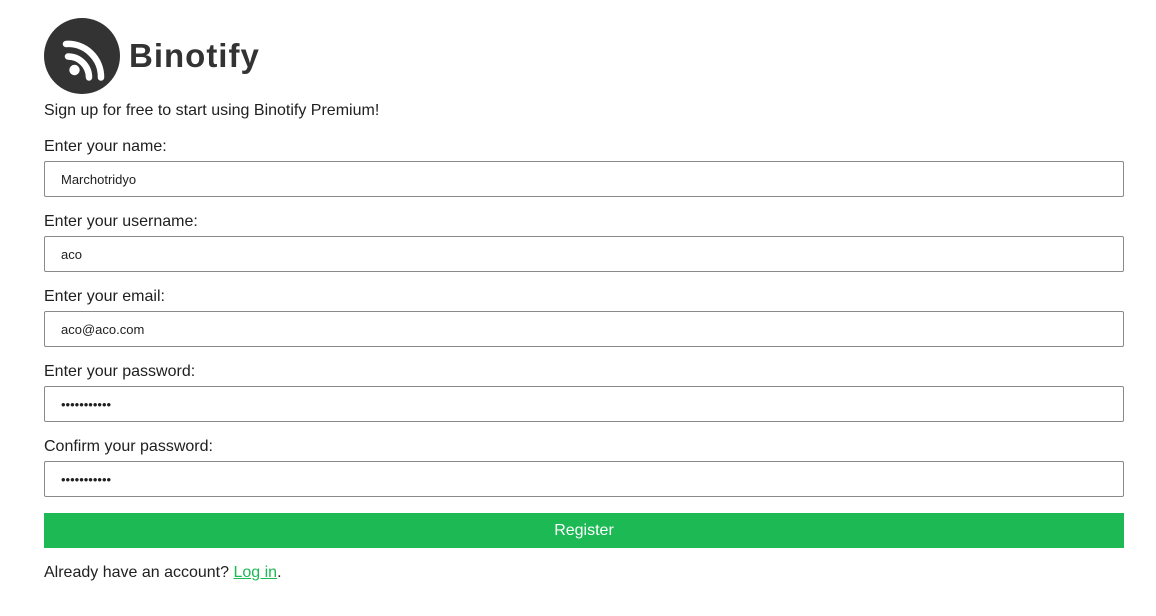  What do you see at coordinates (82, 56) in the screenshot?
I see `rss-feed-icon` at bounding box center [82, 56].